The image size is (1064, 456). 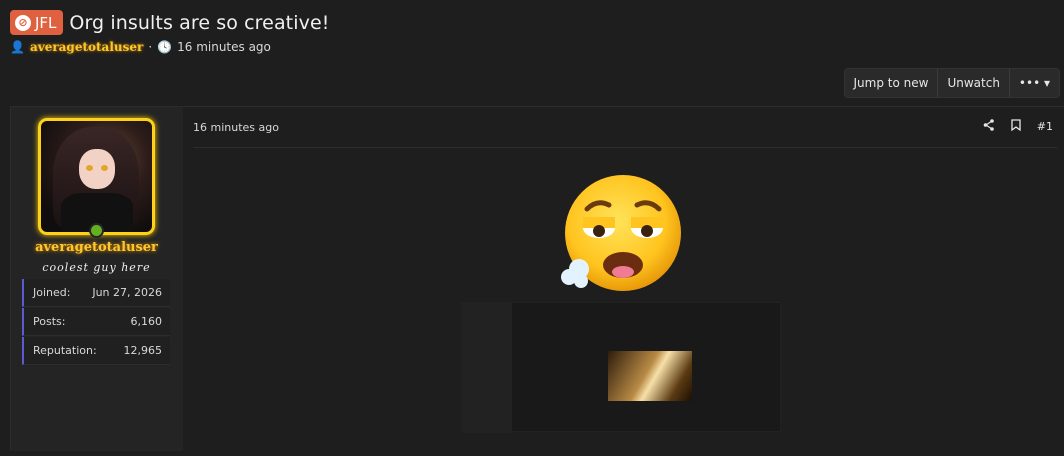 What do you see at coordinates (1045, 126) in the screenshot?
I see `post-number: #1` at bounding box center [1045, 126].